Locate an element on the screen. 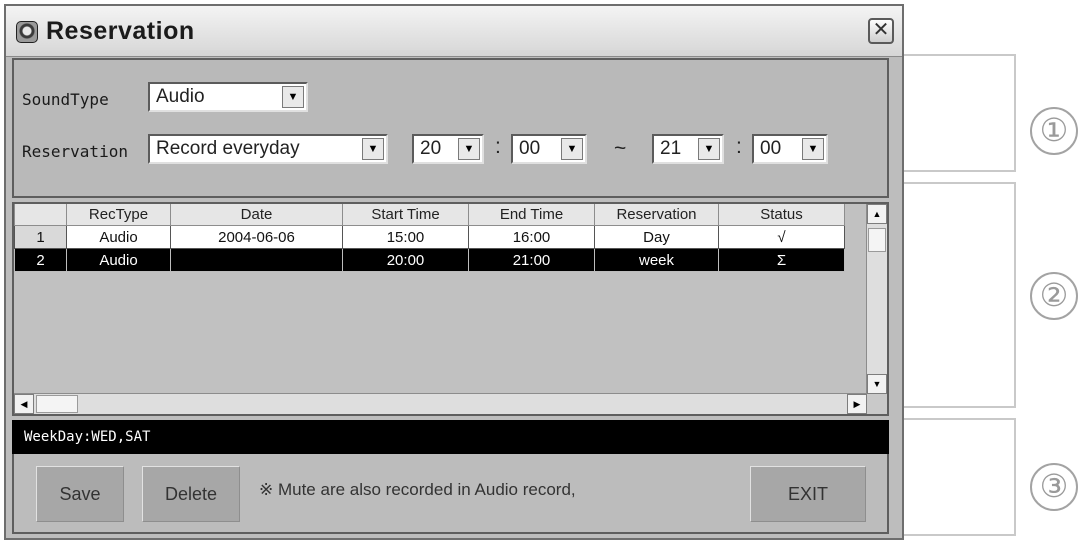  table-row-selected: 2 Audio 20:00 21:00 week Σ is located at coordinates (429, 260).